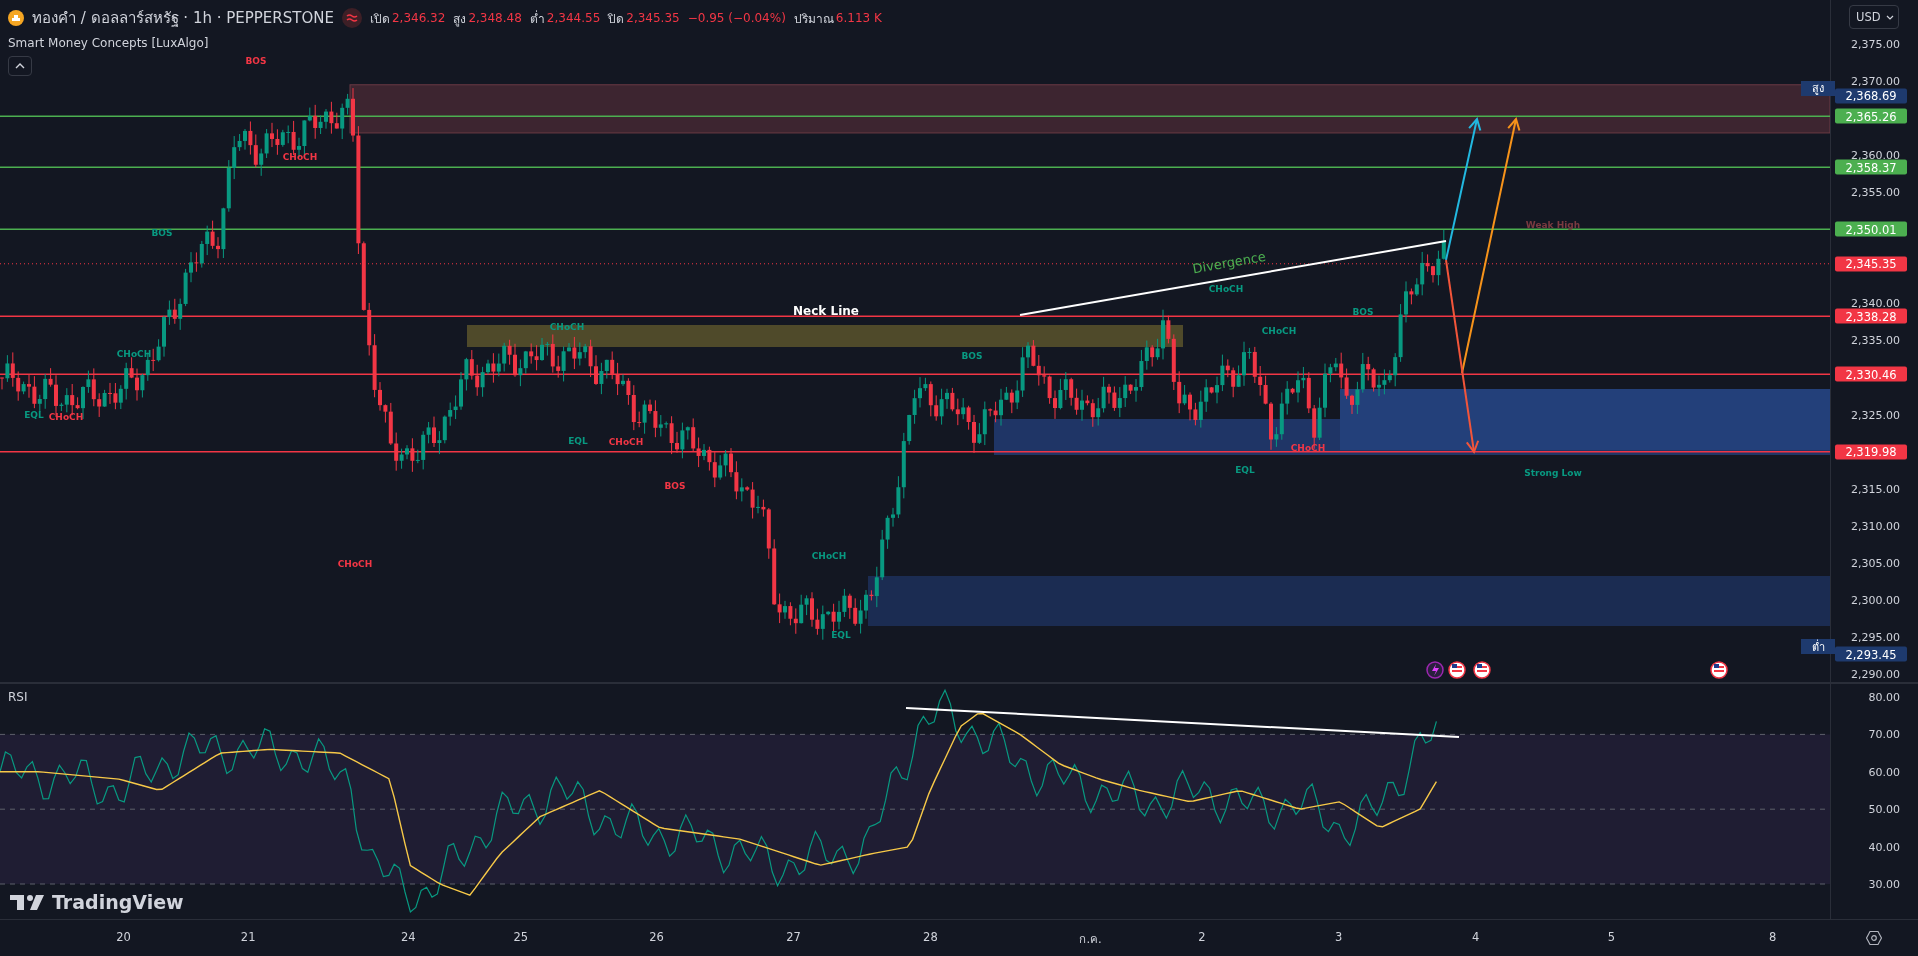 The width and height of the screenshot is (1918, 956). Describe the element at coordinates (1884, 847) in the screenshot. I see `rsi-axis-label: 40.00` at that location.